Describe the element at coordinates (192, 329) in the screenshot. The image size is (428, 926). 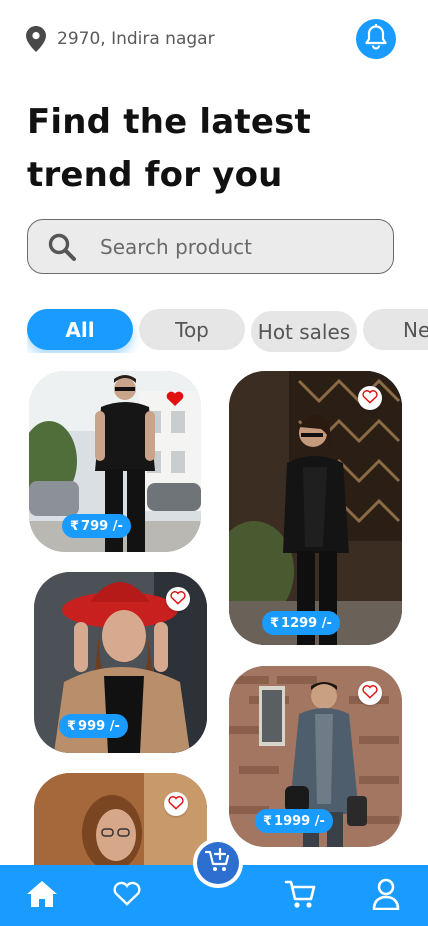
I see `category-chip-top: Top` at that location.